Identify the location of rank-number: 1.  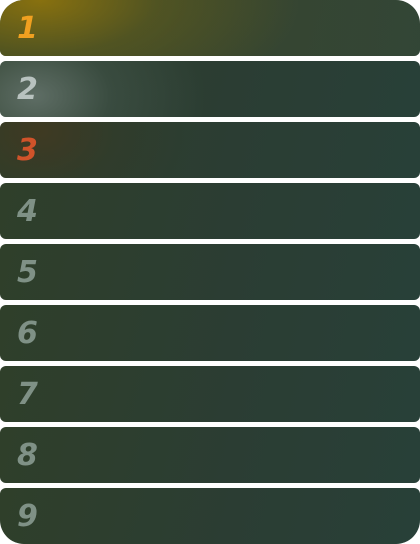
(27, 28).